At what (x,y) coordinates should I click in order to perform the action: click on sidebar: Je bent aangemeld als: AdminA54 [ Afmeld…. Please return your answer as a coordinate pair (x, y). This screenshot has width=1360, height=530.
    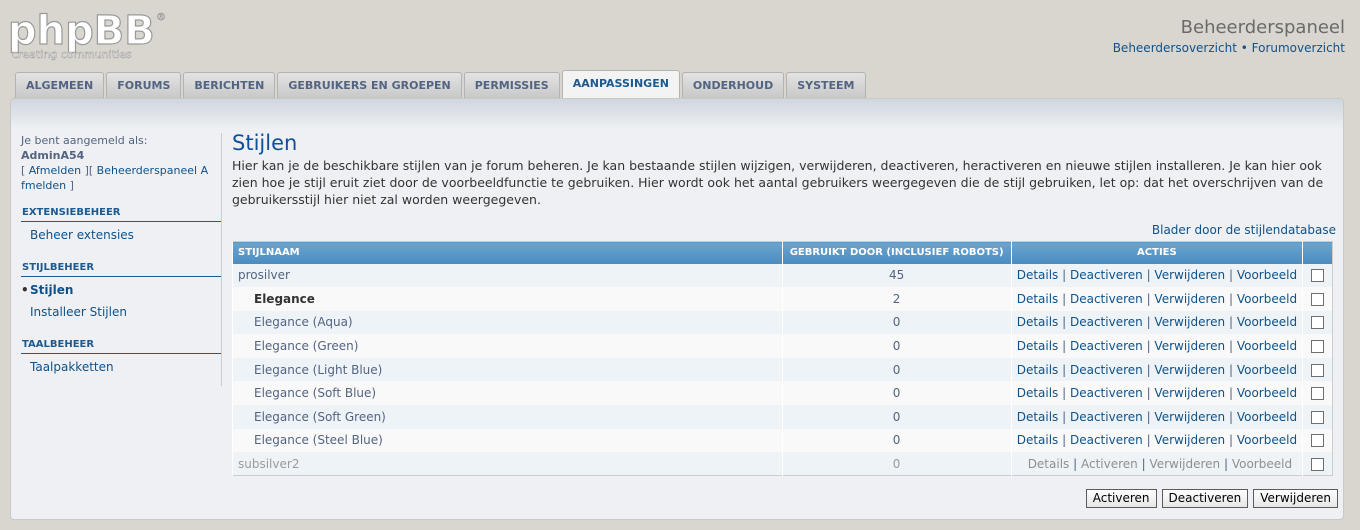
    Looking at the image, I should click on (121, 254).